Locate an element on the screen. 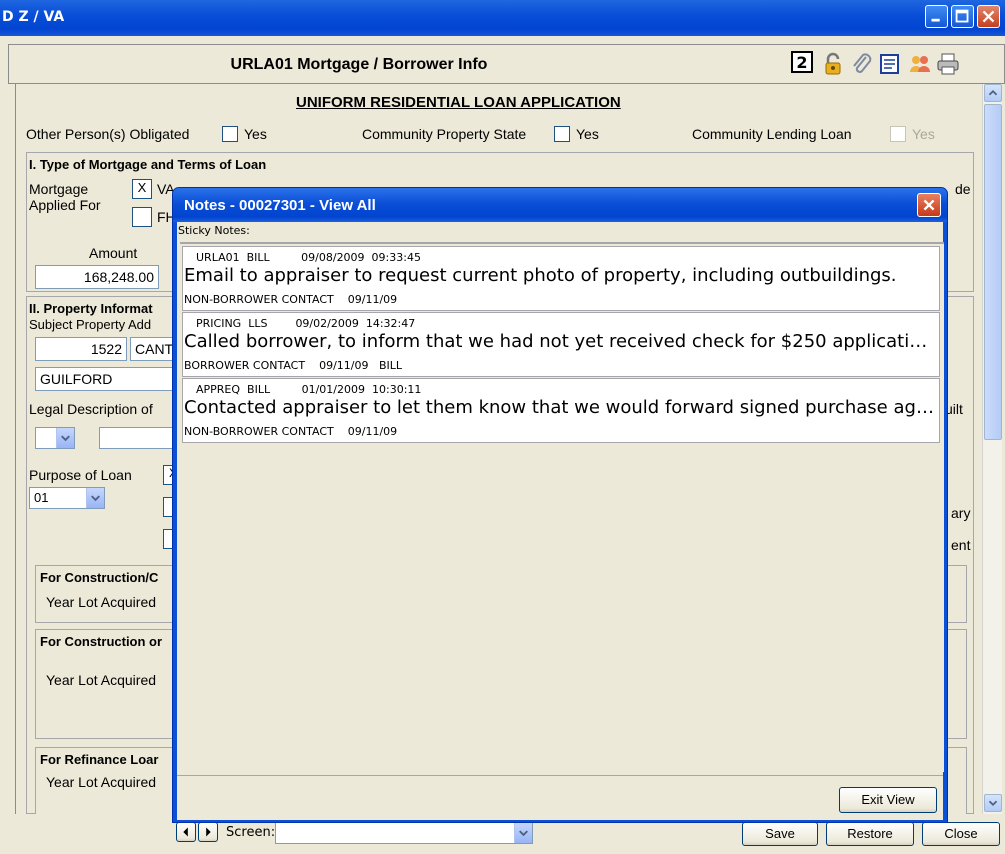 This screenshot has width=1005, height=854. notes-icon is located at coordinates (890, 64).